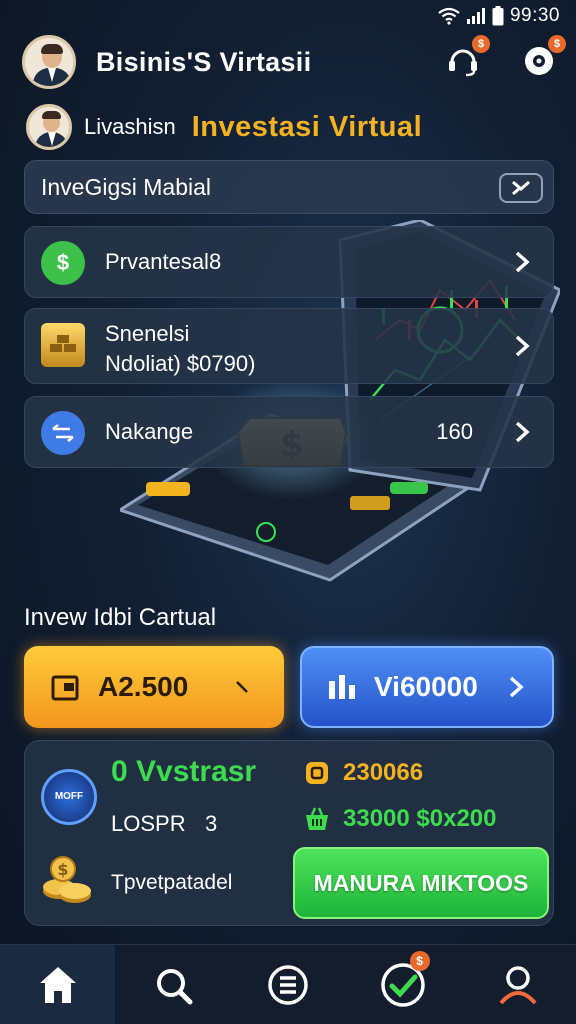  Describe the element at coordinates (383, 772) in the screenshot. I see `coin-balance-value: 230066` at that location.